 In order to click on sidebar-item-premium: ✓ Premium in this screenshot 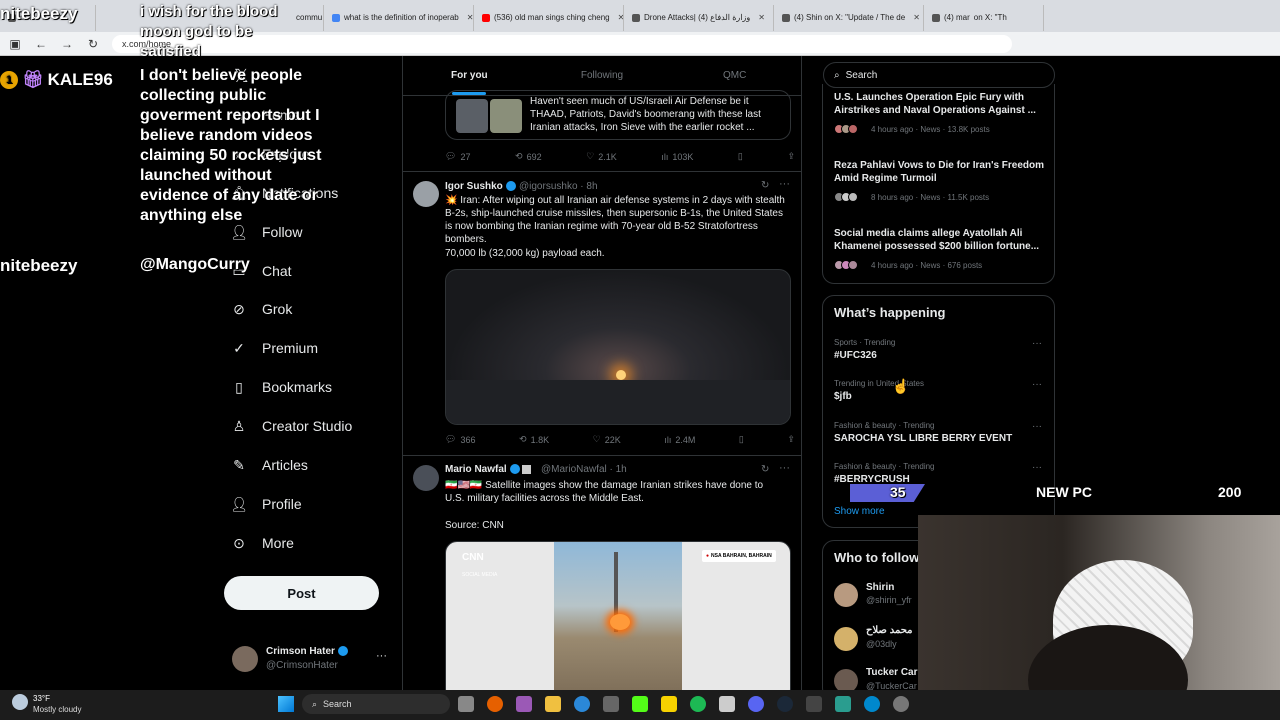, I will do `click(274, 348)`.